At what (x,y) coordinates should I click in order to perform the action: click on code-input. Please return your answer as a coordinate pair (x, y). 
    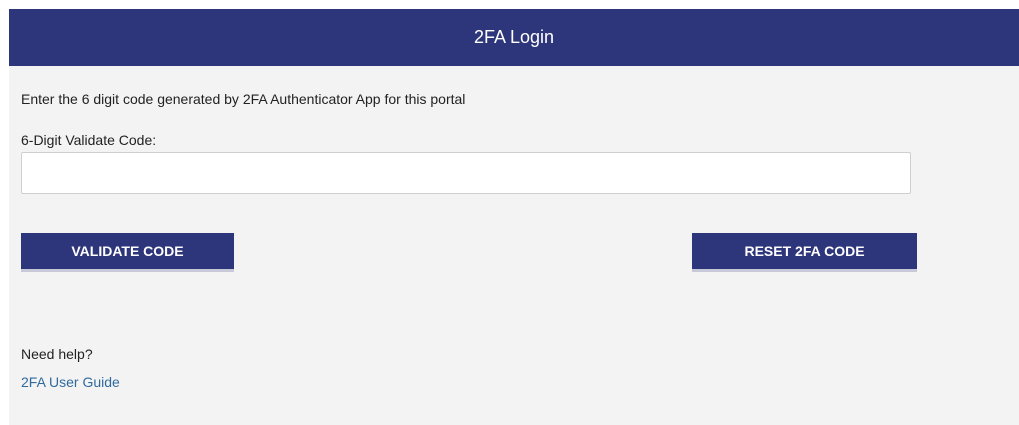
    Looking at the image, I should click on (466, 173).